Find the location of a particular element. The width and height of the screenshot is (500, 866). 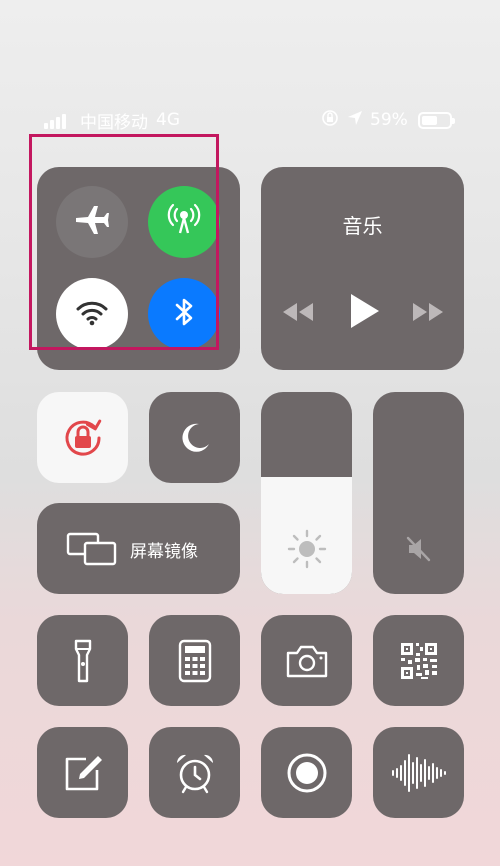

alarm-button is located at coordinates (194, 772).